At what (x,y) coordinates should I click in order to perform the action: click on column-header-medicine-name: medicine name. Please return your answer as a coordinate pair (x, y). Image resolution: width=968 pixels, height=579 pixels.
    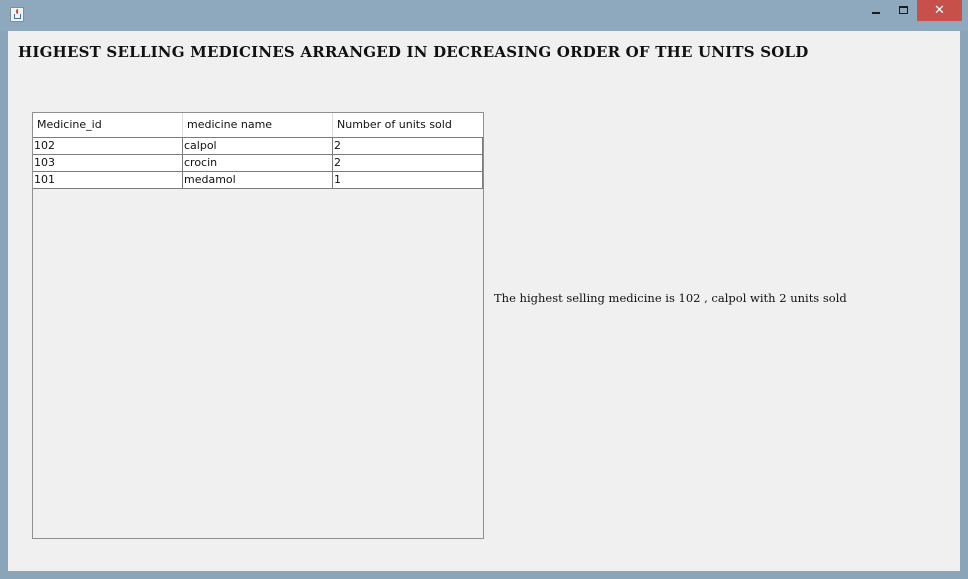
    Looking at the image, I should click on (258, 125).